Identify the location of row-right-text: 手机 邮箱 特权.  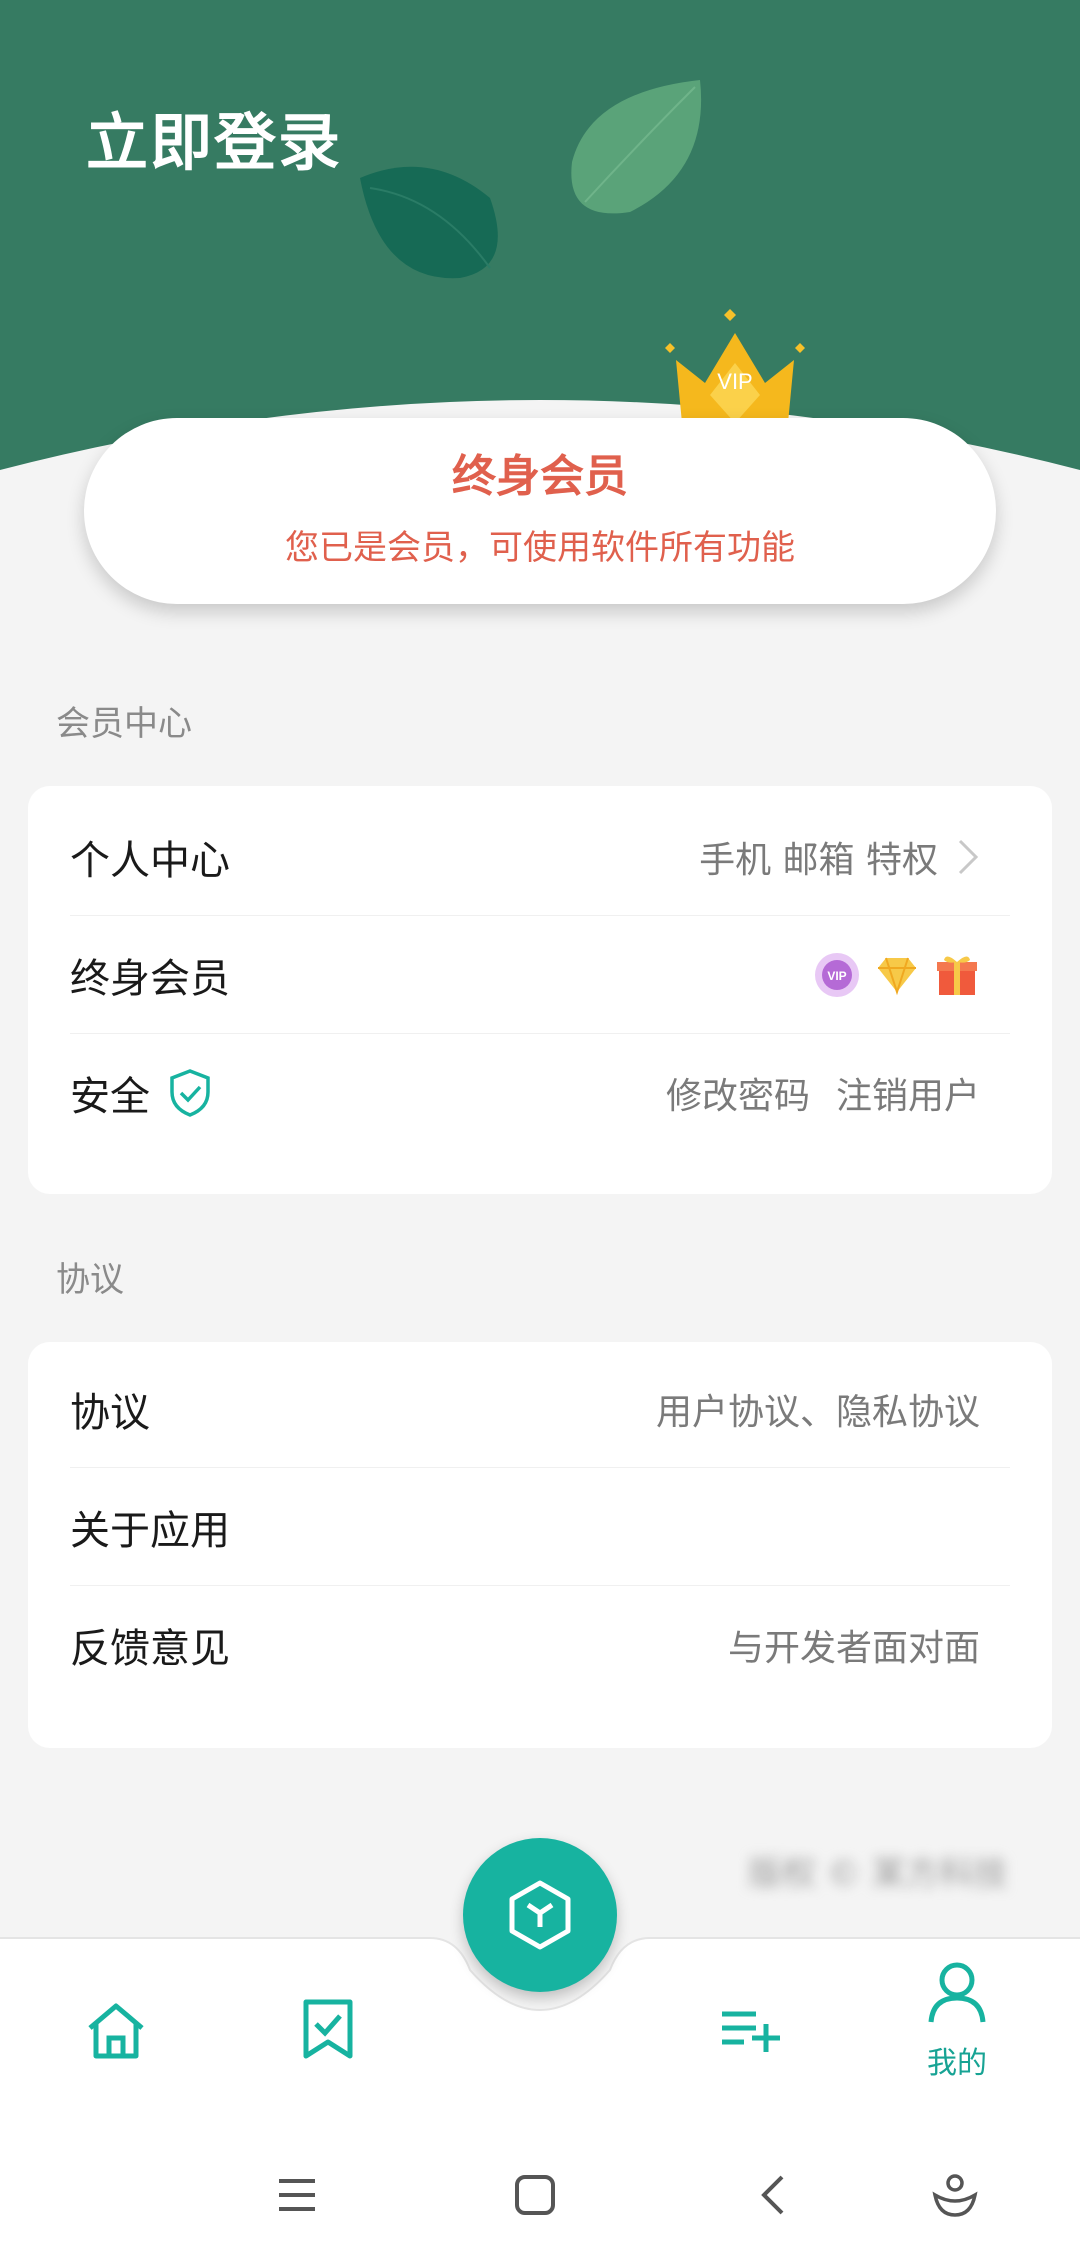
(818, 860).